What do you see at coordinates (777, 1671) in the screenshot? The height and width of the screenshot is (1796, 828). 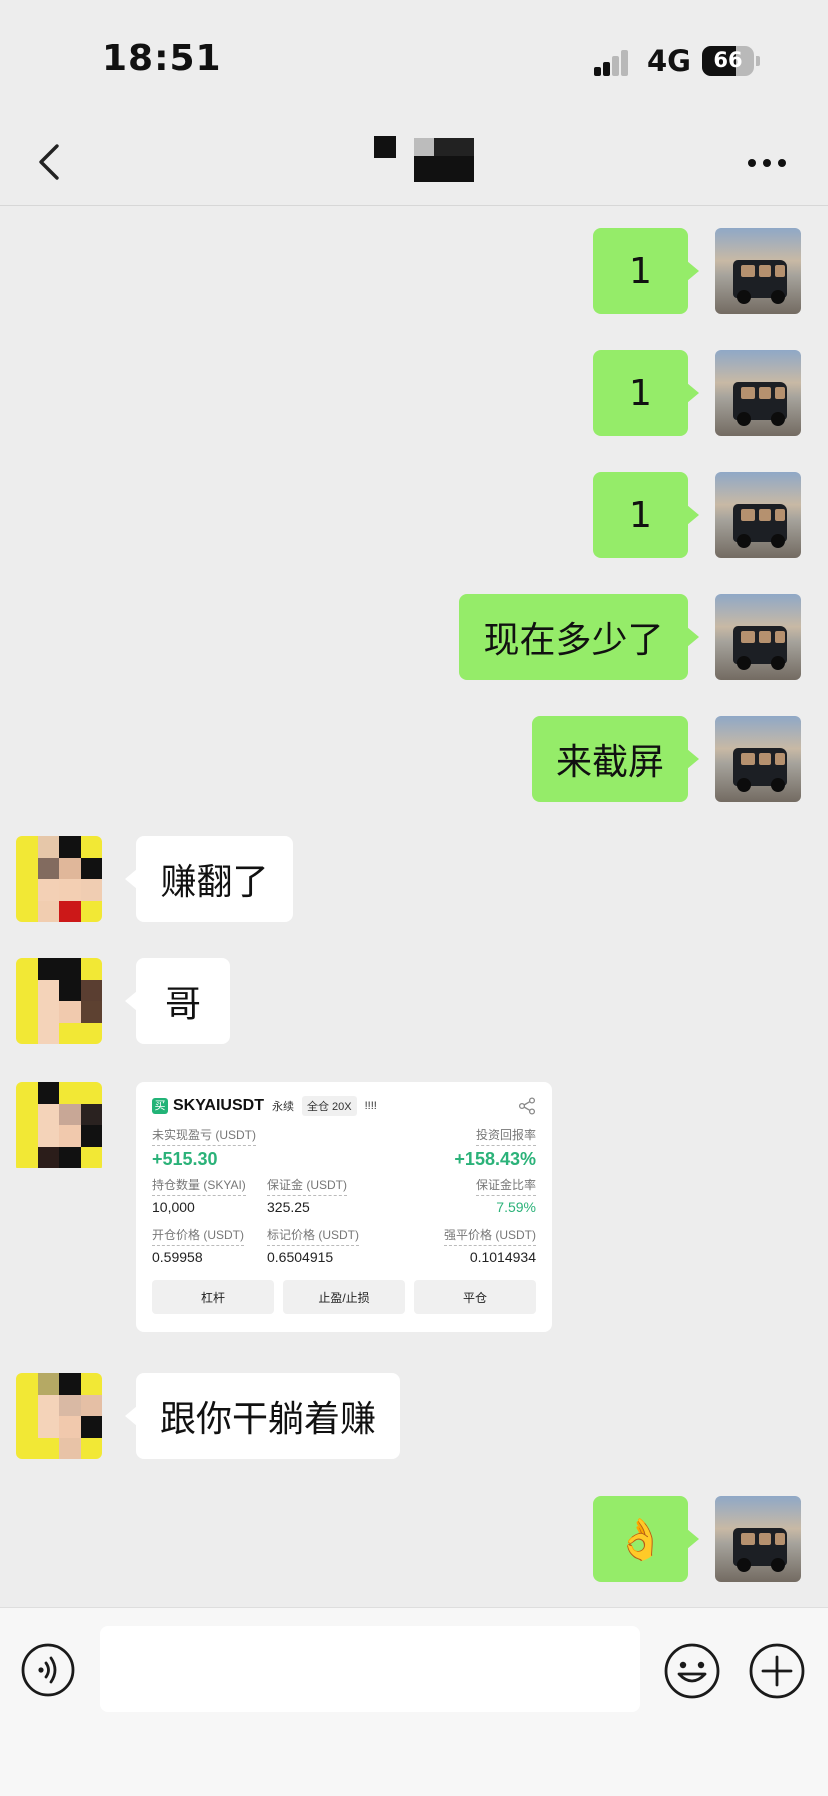 I see `plus-icon` at bounding box center [777, 1671].